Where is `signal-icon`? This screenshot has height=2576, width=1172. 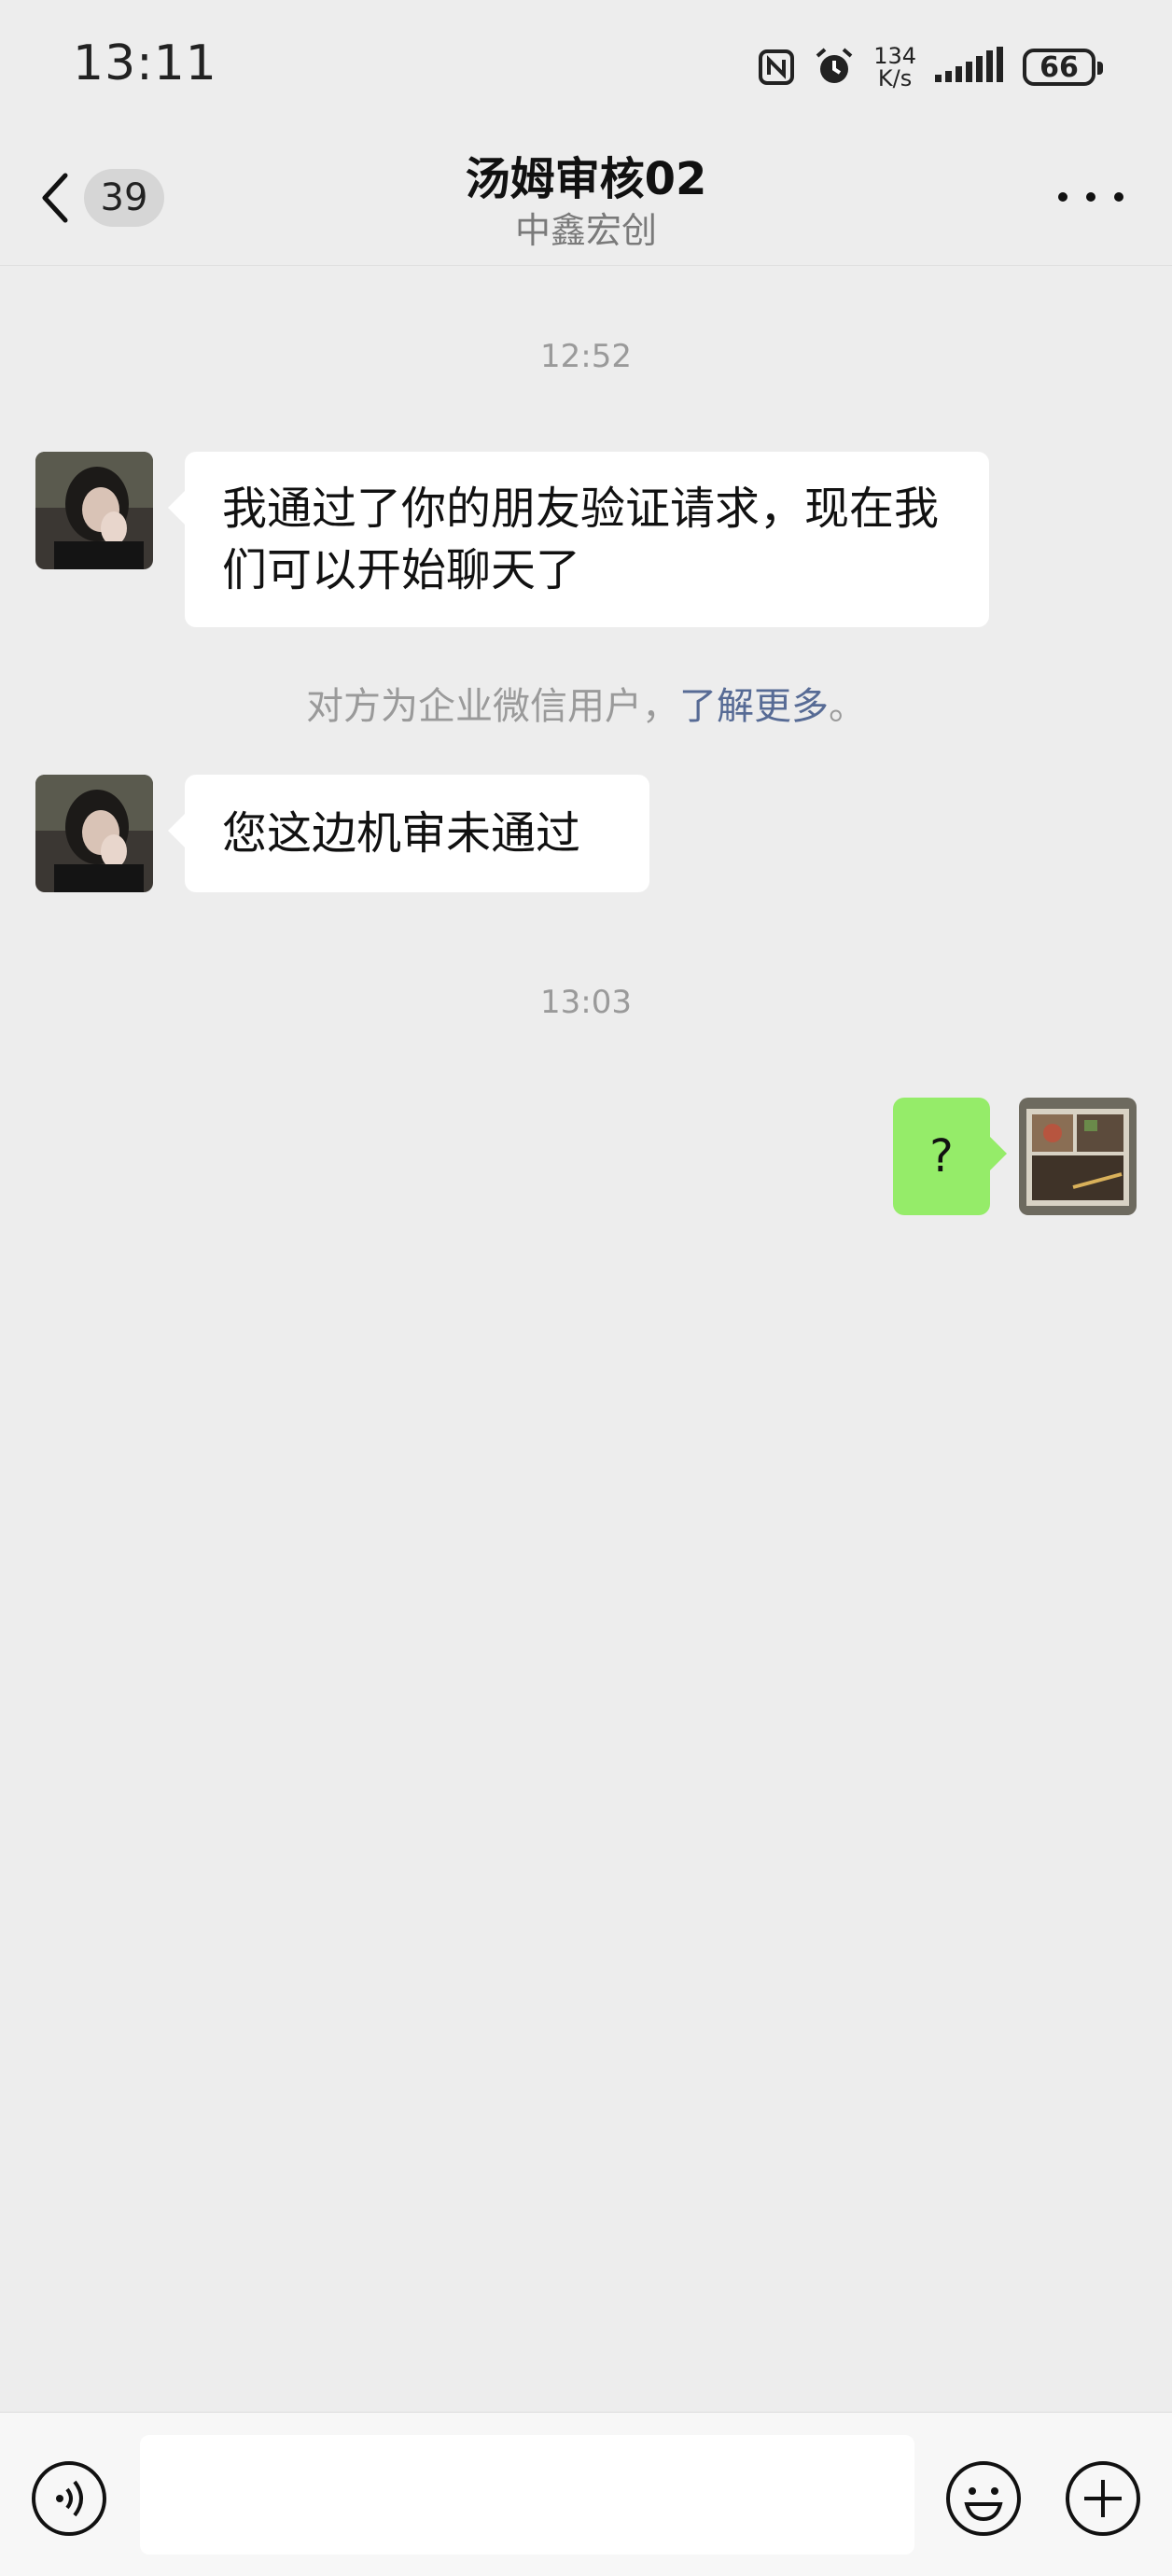 signal-icon is located at coordinates (970, 67).